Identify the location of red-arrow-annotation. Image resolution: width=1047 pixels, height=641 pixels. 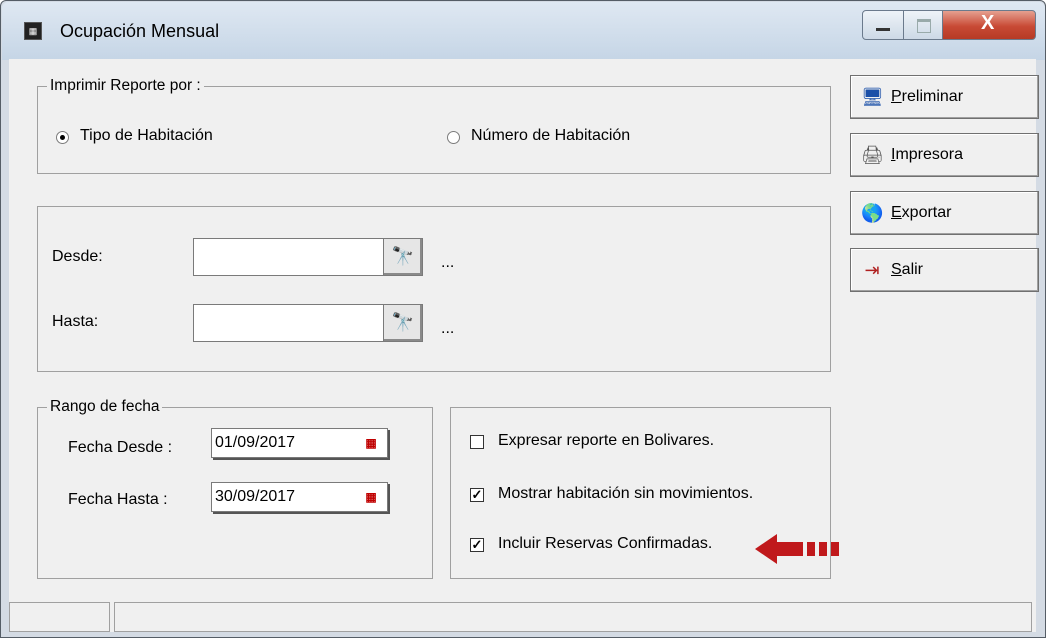
(797, 549).